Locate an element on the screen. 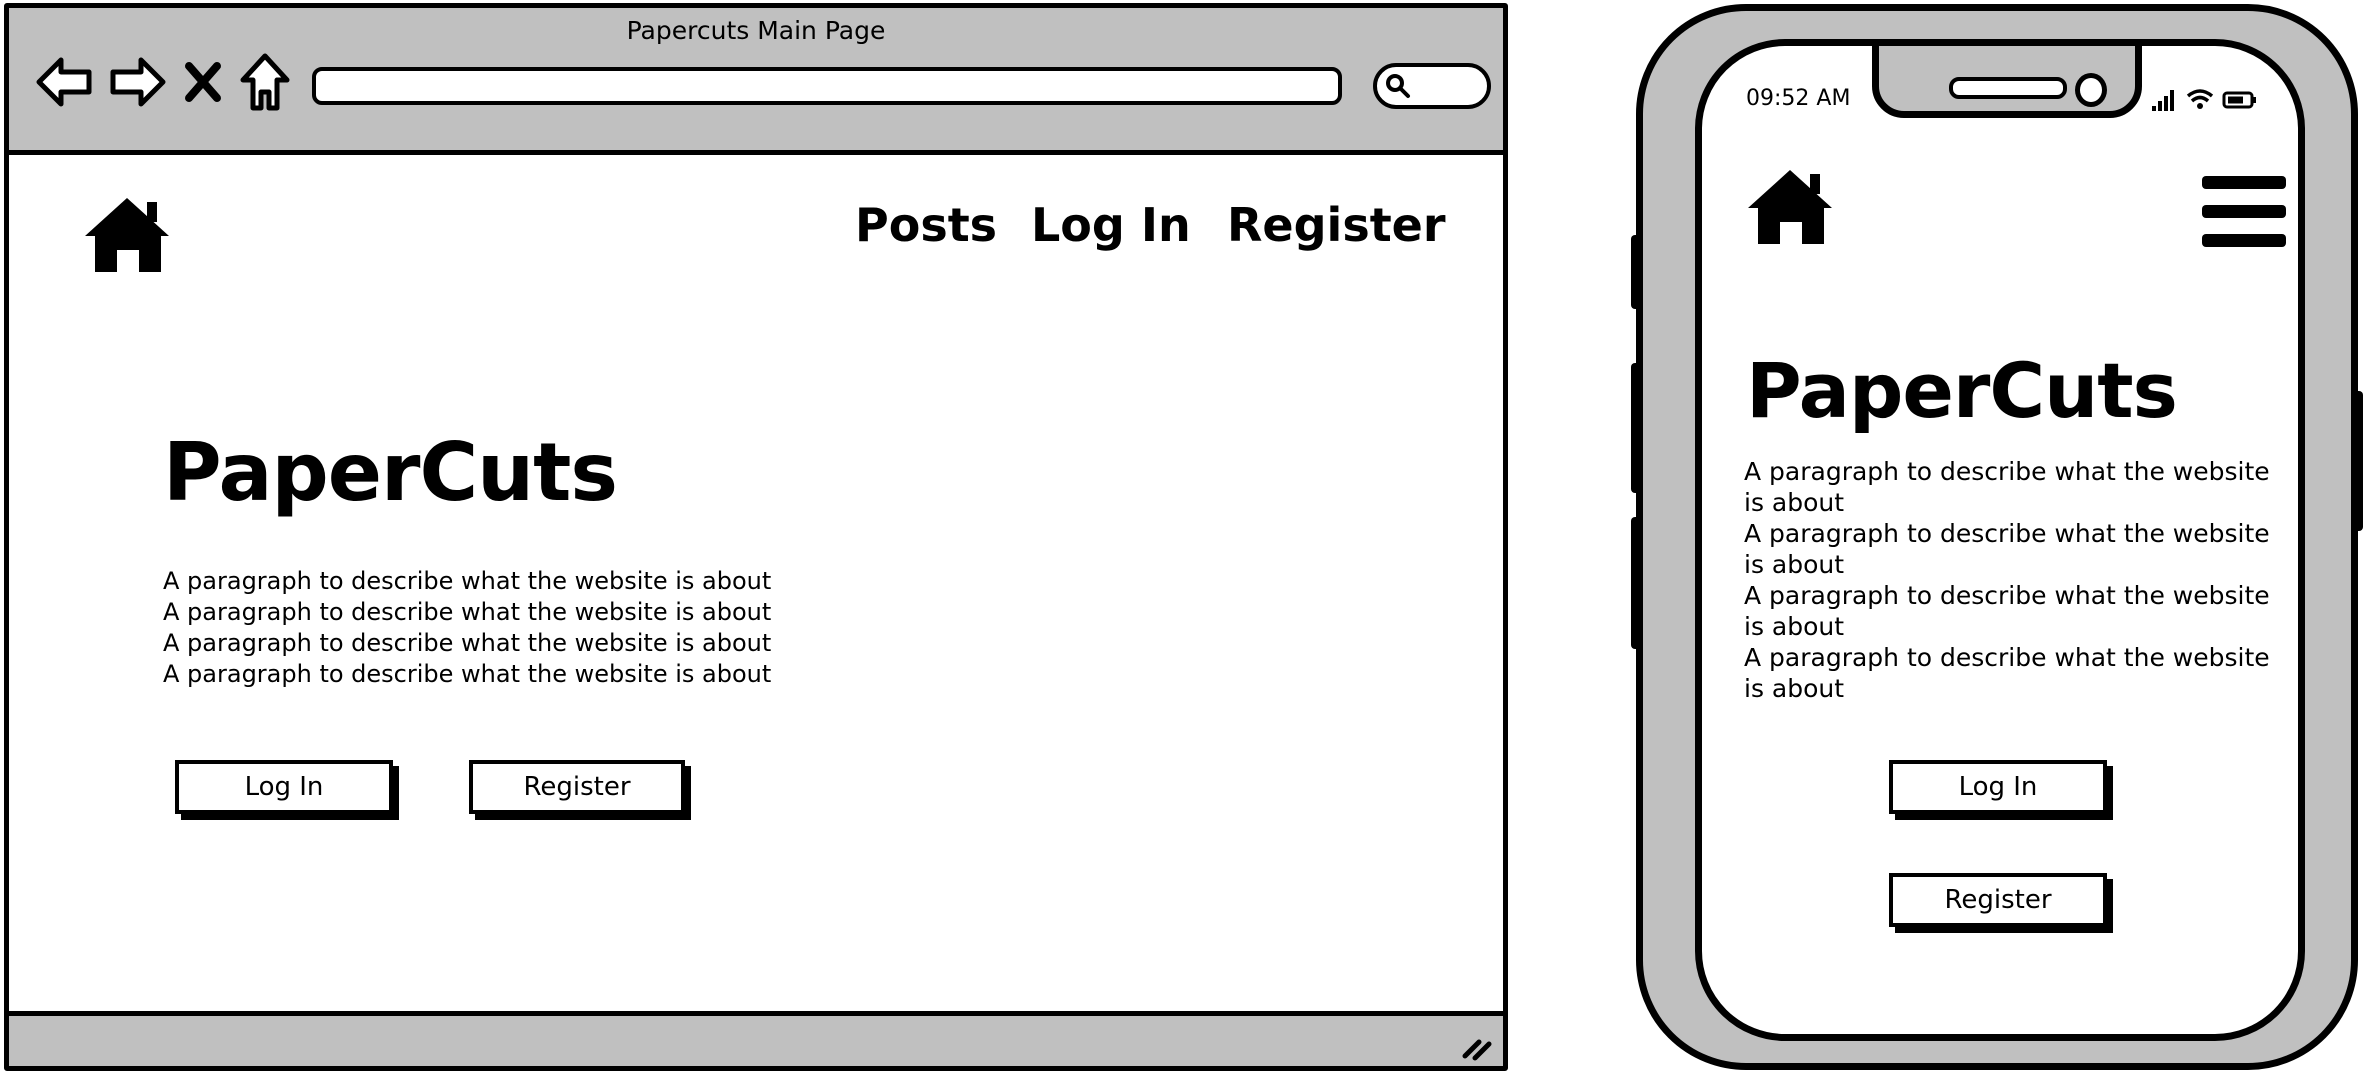 This screenshot has height=1076, width=2364. browser-statusbar is located at coordinates (756, 1038).